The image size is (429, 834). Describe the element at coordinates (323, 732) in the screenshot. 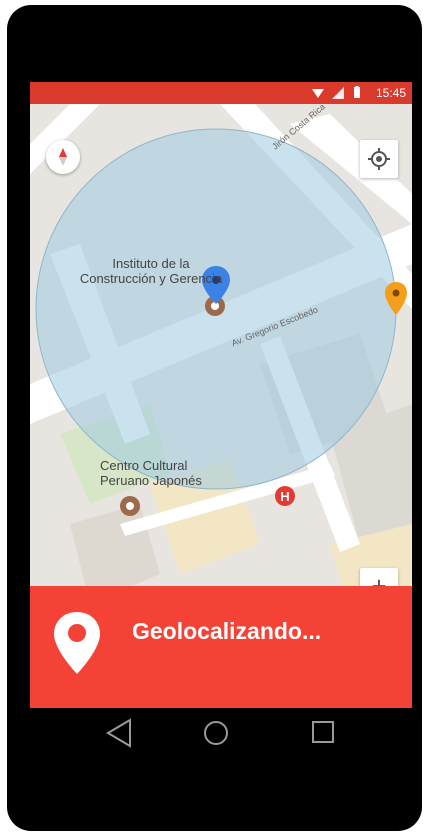

I see `recents-icon` at that location.